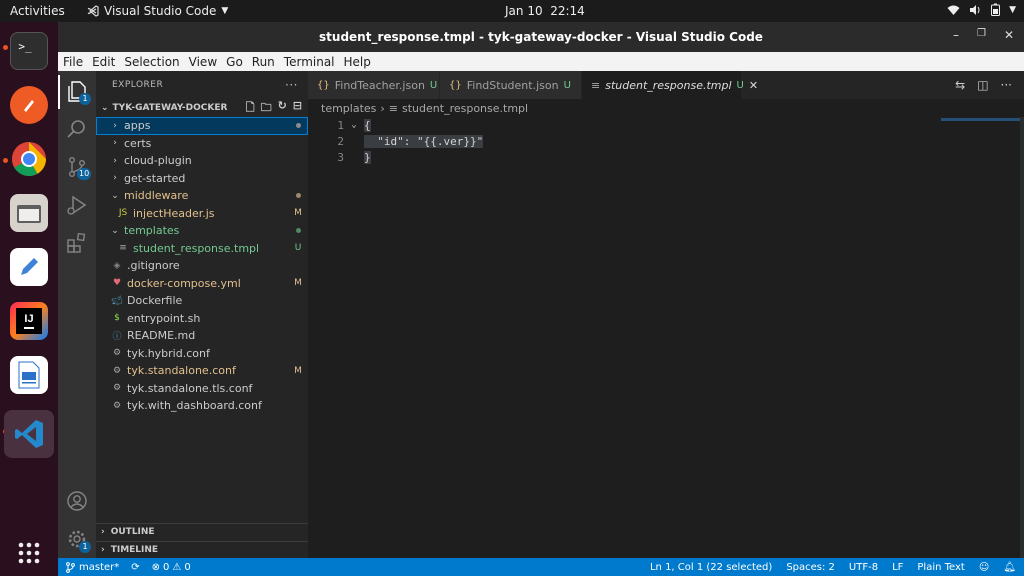 This screenshot has width=1024, height=576. I want to click on menu-file: File, so click(73, 62).